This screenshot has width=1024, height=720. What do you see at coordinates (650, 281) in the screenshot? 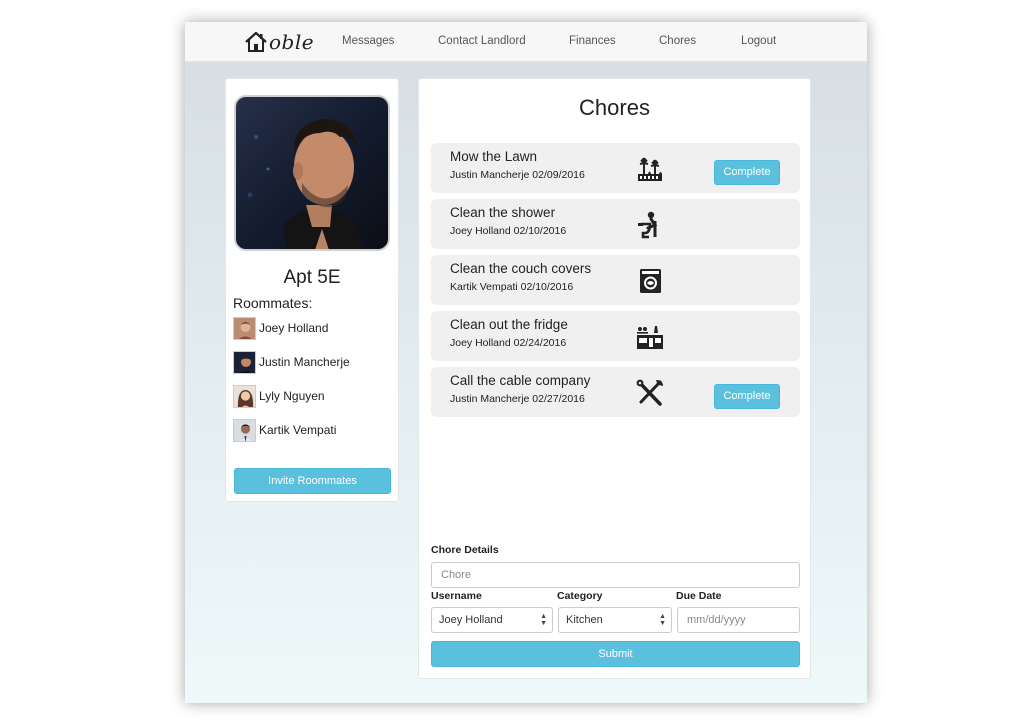
I see `washing-machine-icon` at bounding box center [650, 281].